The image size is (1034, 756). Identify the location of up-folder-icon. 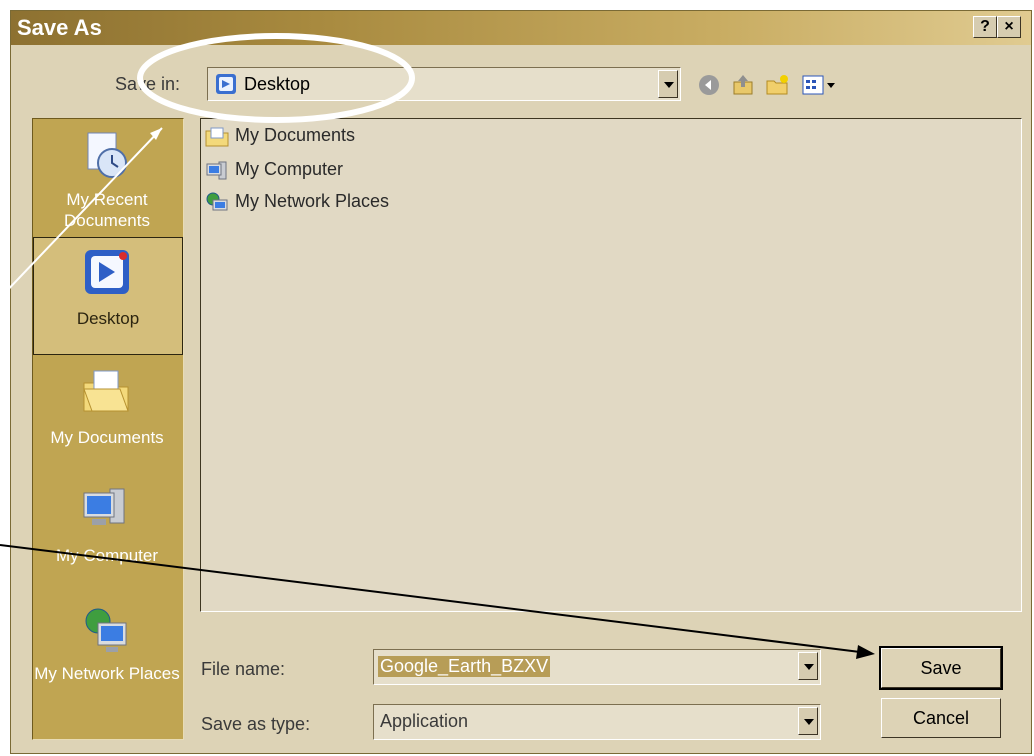
(743, 85).